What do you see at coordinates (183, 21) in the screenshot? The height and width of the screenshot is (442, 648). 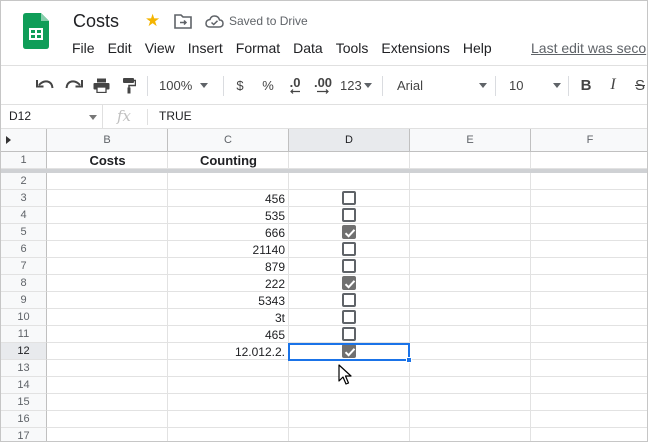 I see `move-folder-icon` at bounding box center [183, 21].